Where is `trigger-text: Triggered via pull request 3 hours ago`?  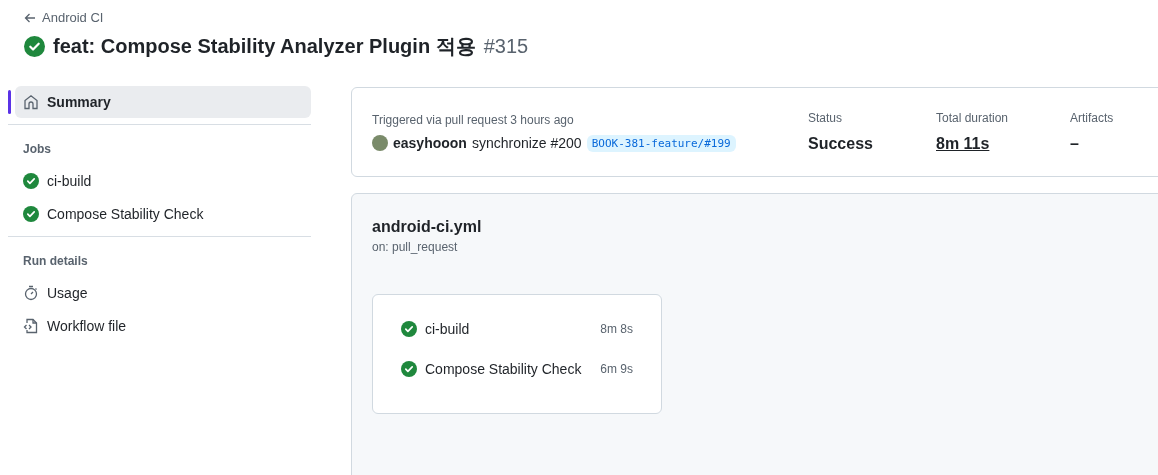 trigger-text: Triggered via pull request 3 hours ago is located at coordinates (473, 119).